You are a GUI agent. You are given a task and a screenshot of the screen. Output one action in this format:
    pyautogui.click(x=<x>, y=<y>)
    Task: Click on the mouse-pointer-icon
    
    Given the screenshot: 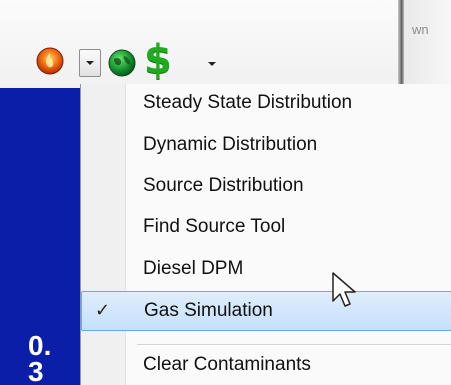 What is the action you would take?
    pyautogui.click(x=344, y=289)
    